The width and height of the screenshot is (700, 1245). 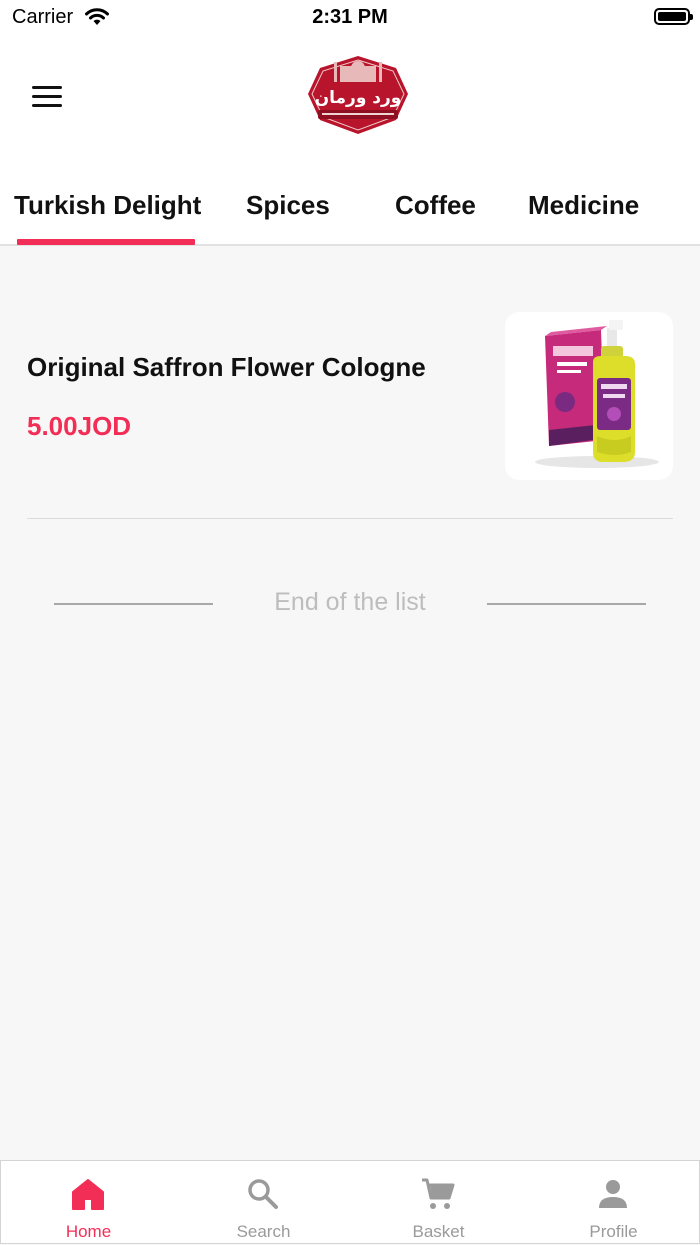 I want to click on battery-icon, so click(x=673, y=16).